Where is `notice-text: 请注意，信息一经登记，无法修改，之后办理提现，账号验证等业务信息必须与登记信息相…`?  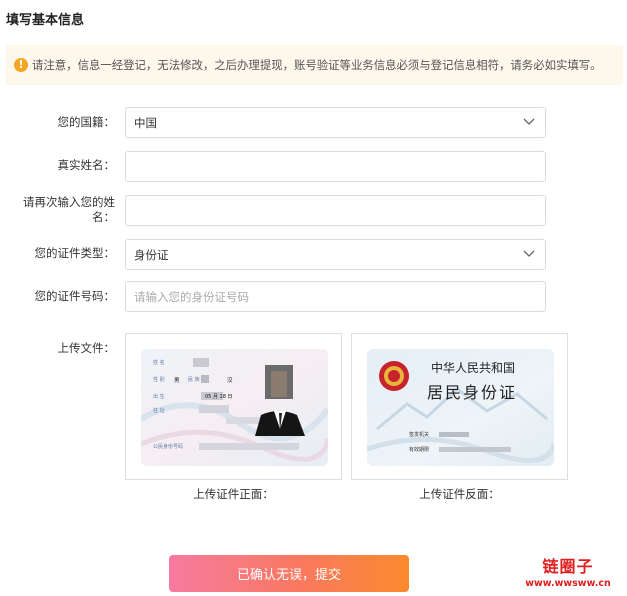
notice-text: 请注意，信息一经登记，无法修改，之后办理提现，账号验证等业务信息必须与登记信息相… is located at coordinates (317, 65).